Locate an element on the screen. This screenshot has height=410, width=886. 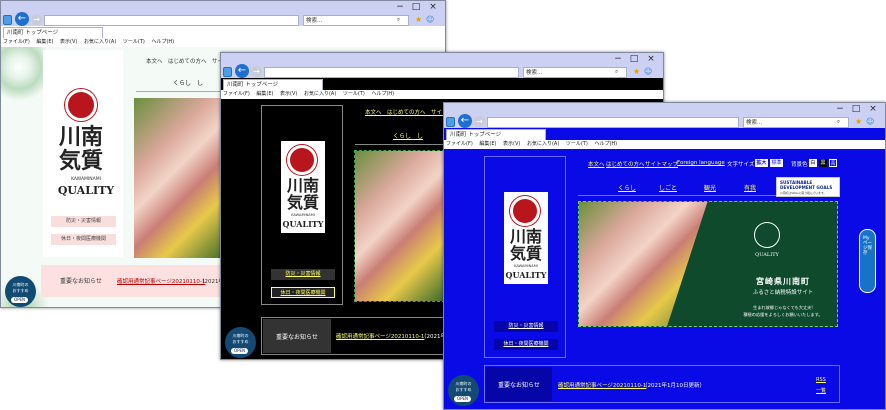
bg-color-blue-button: 青 is located at coordinates (833, 163).